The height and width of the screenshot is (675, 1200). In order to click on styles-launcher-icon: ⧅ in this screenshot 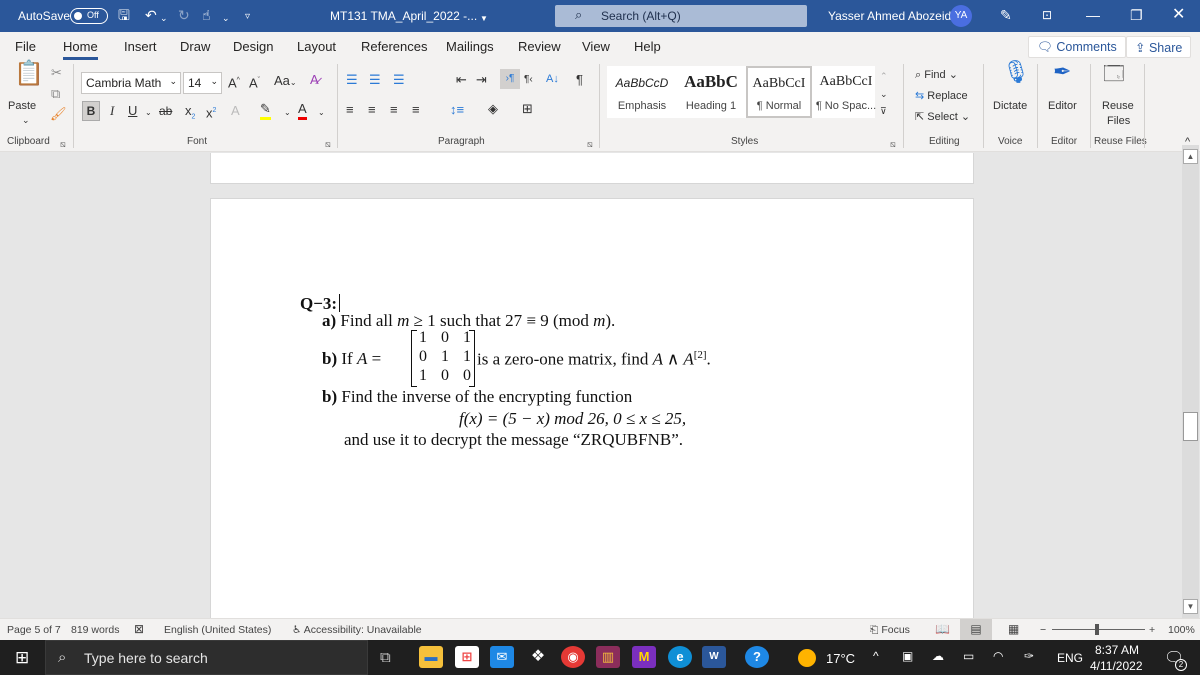, I will do `click(893, 144)`.